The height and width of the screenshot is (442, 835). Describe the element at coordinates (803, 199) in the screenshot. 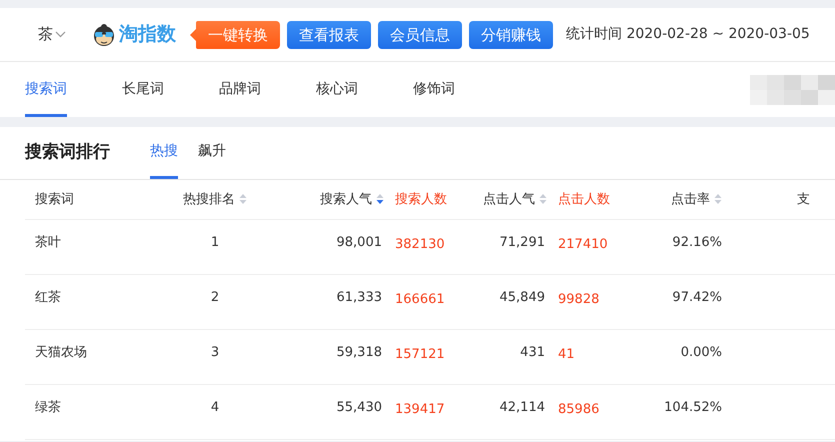

I see `column-header: 支` at that location.